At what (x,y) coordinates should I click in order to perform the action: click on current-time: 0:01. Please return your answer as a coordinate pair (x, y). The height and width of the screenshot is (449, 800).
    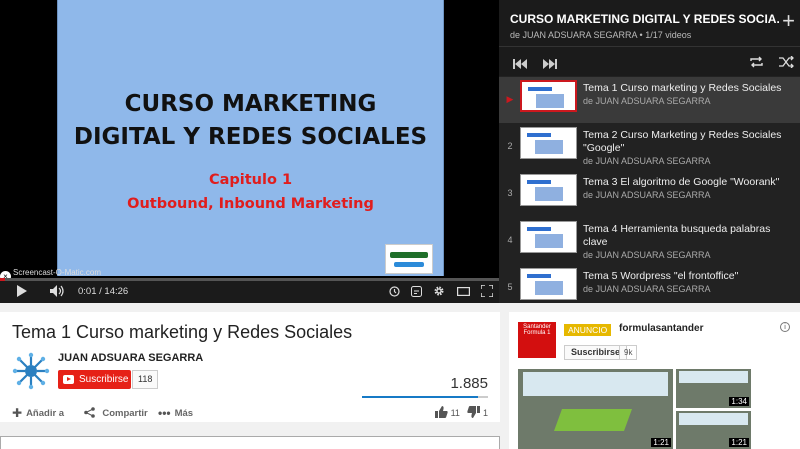
    Looking at the image, I should click on (87, 291).